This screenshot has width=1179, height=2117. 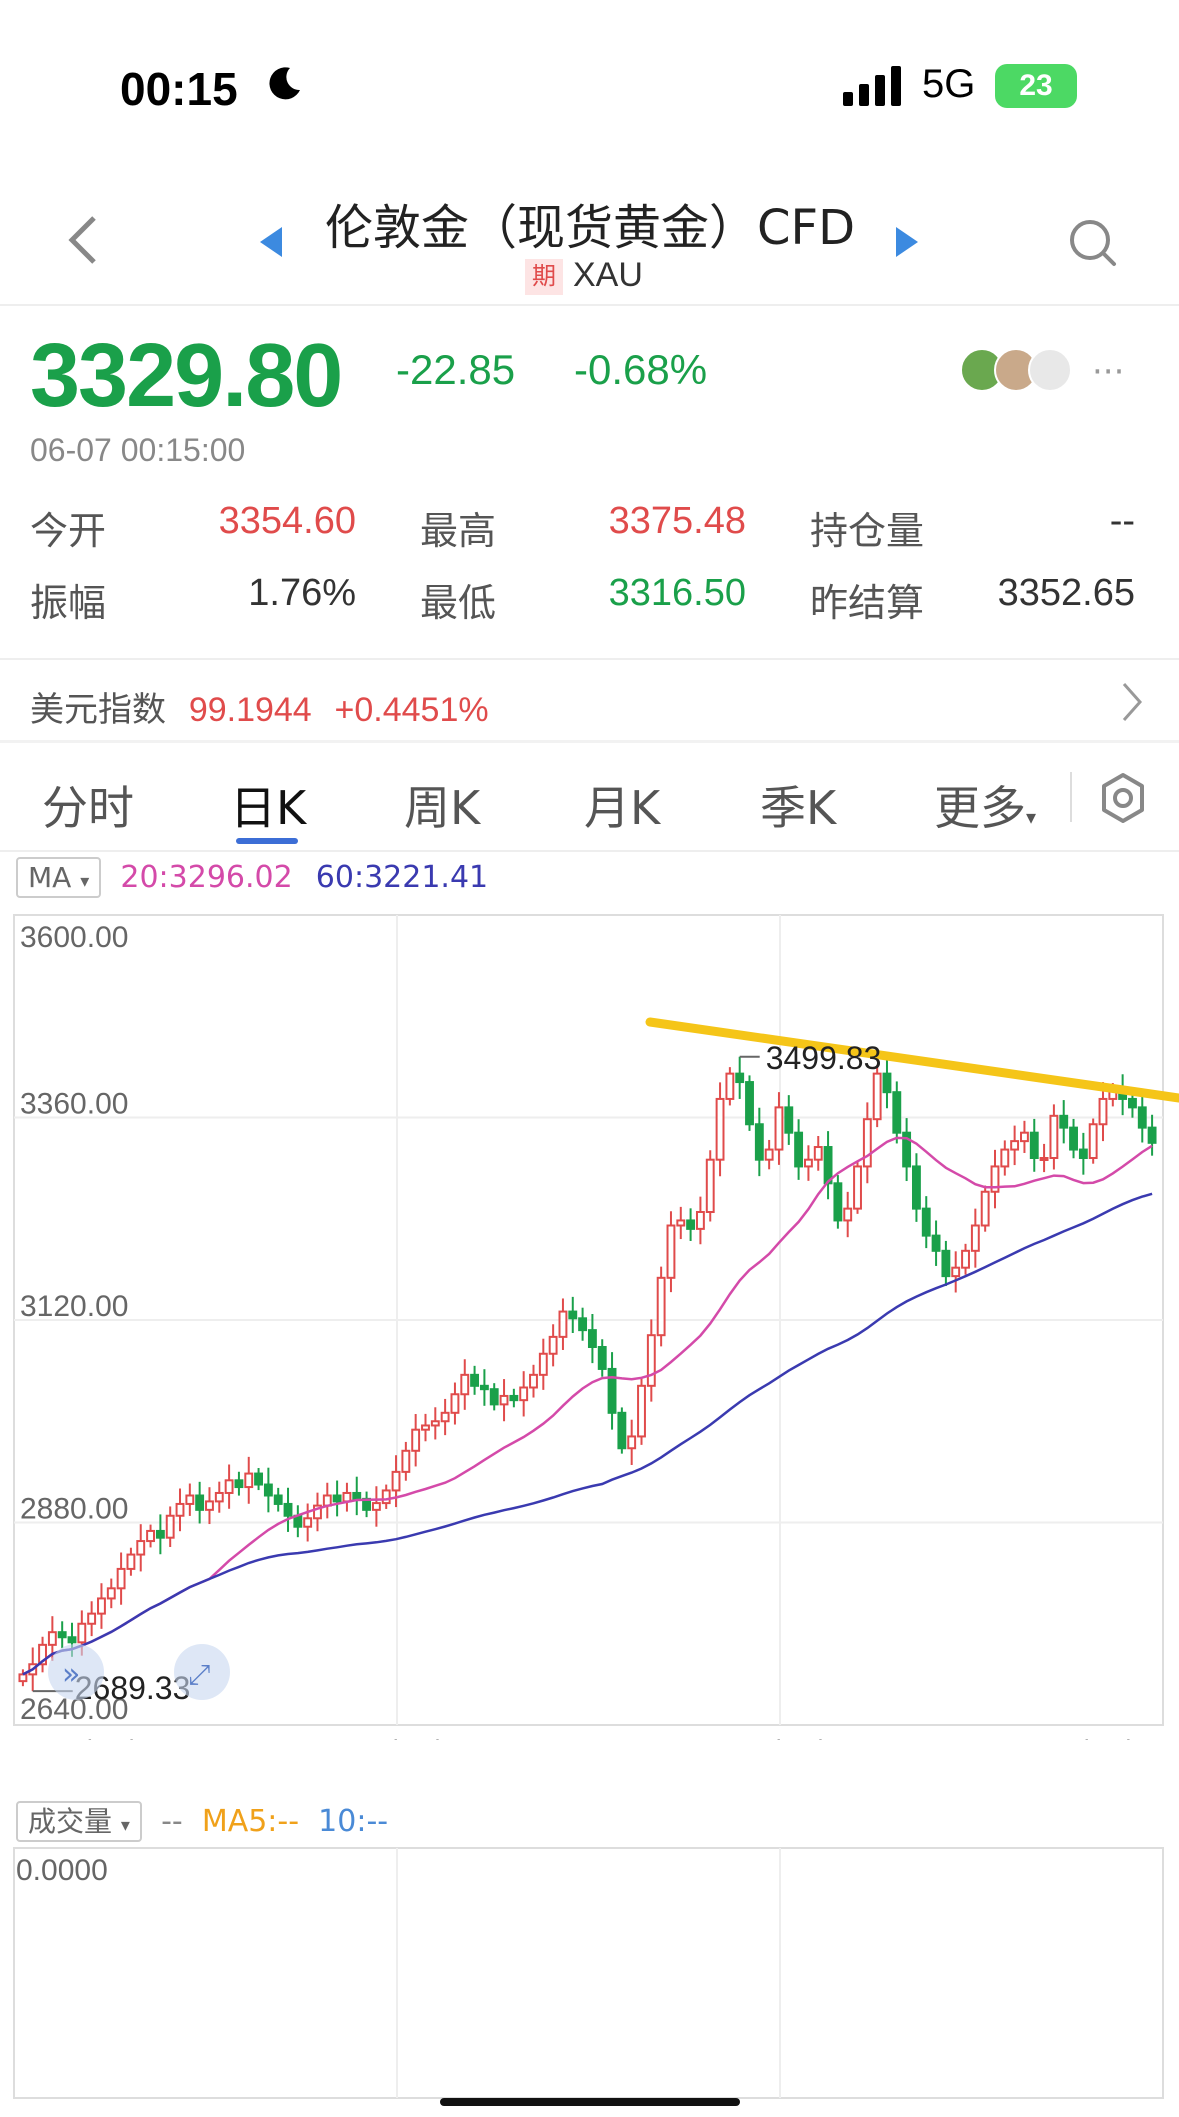 I want to click on volume-selector-label: 成交量, so click(x=70, y=1821).